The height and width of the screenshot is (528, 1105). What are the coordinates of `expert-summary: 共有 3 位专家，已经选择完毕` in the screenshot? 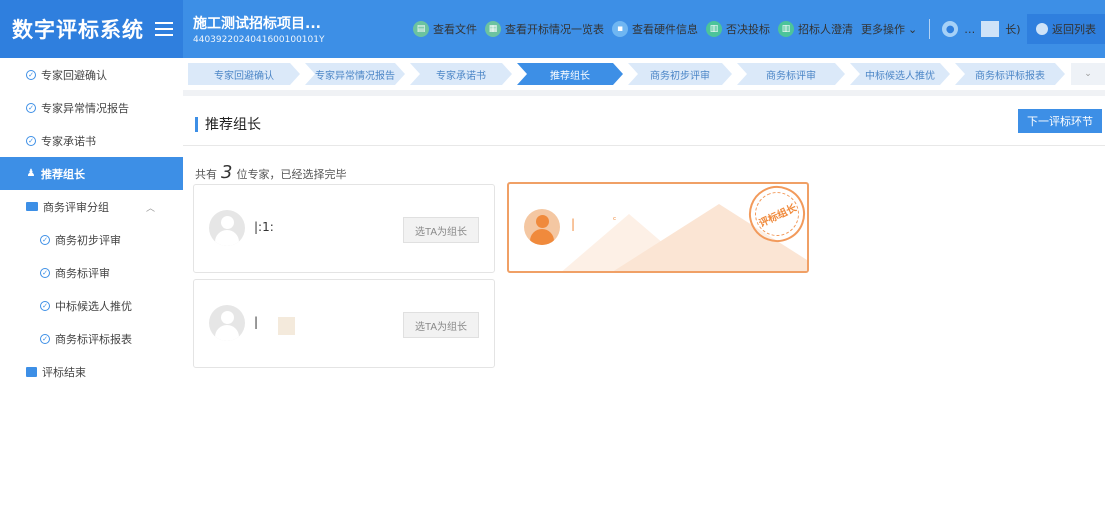 It's located at (270, 172).